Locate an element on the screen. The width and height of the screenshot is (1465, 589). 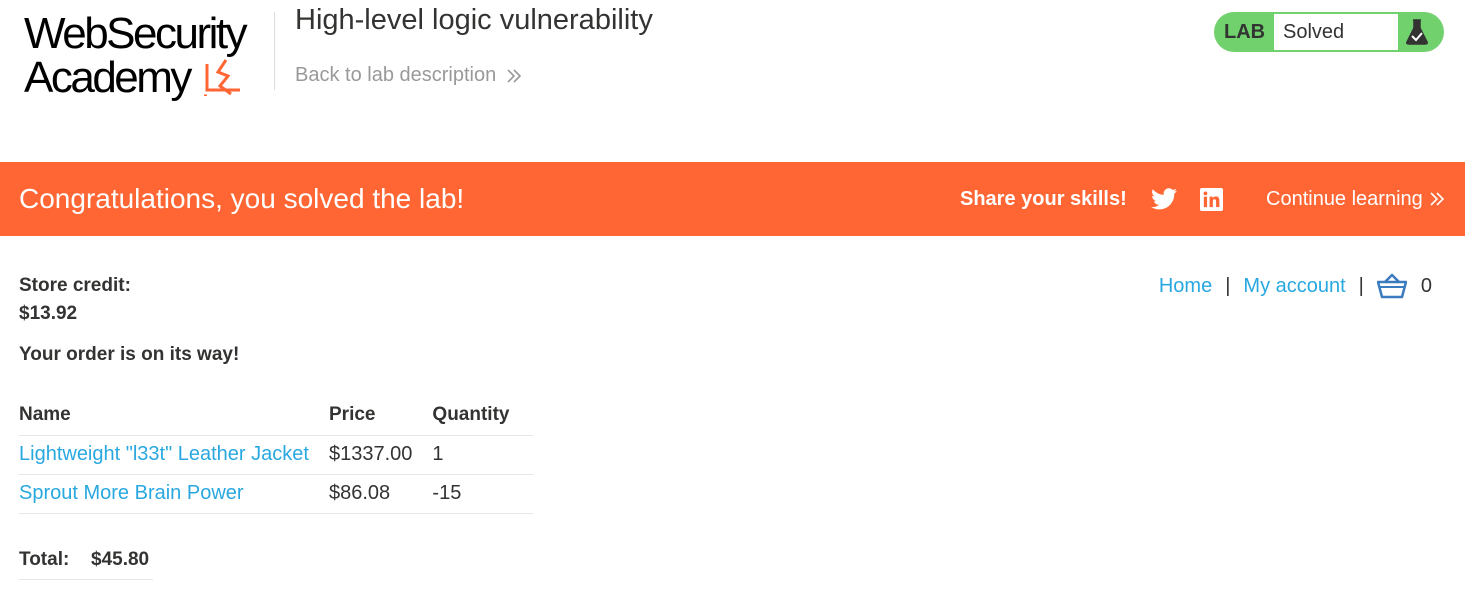
share-skills-label: Share your skills! is located at coordinates (1043, 199).